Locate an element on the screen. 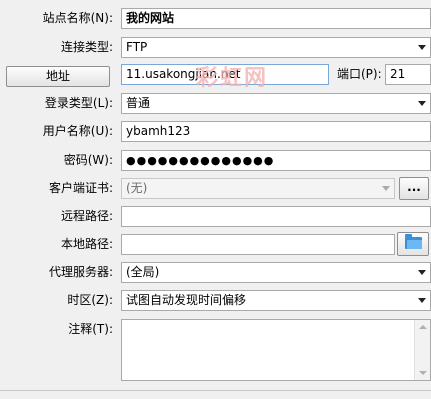 The image size is (431, 399). remote-path-label: 远程路径: is located at coordinates (86, 216).